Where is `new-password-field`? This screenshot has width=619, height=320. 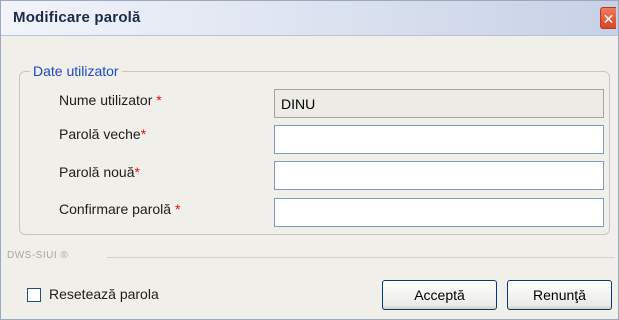
new-password-field is located at coordinates (439, 175).